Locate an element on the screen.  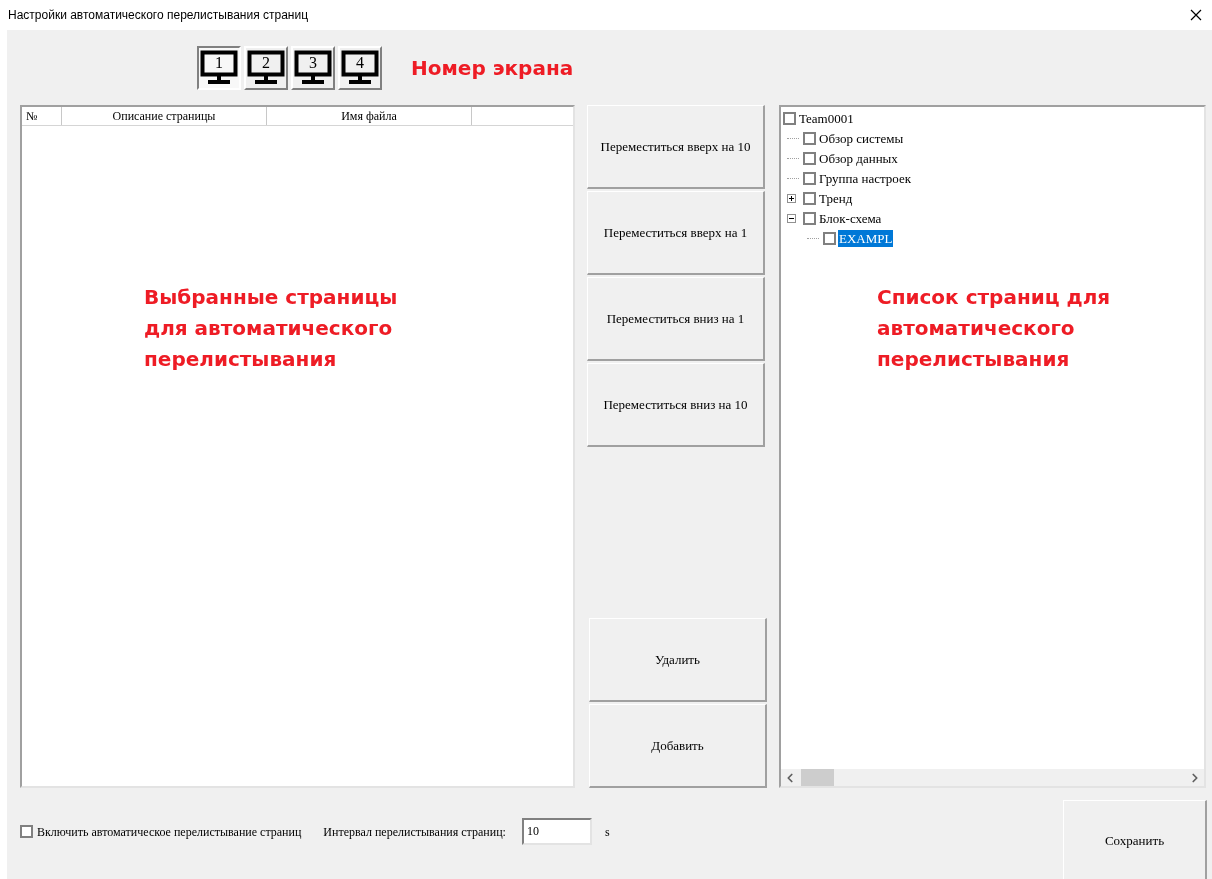
screen-number: 2 is located at coordinates (266, 62).